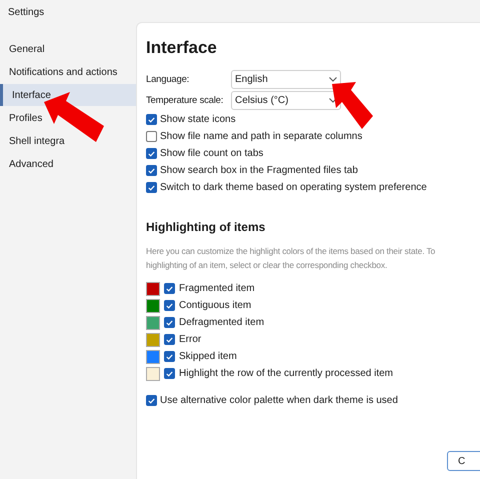 The width and height of the screenshot is (480, 479). Describe the element at coordinates (185, 100) in the screenshot. I see `field-label: Temperature scale:` at that location.